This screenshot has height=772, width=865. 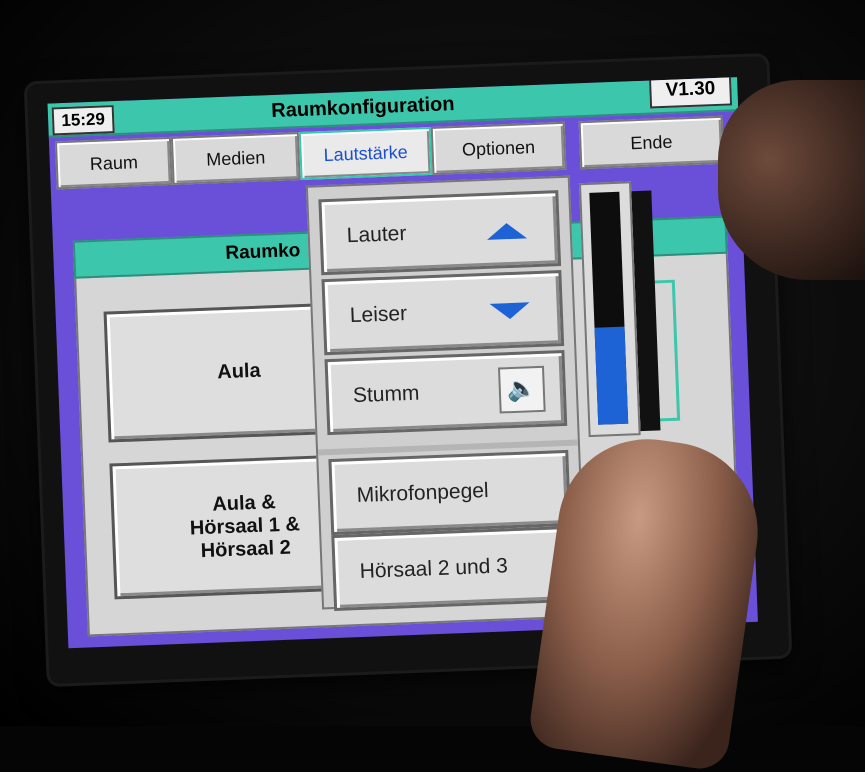 What do you see at coordinates (521, 389) in the screenshot?
I see `speaker-icon: 🔈` at bounding box center [521, 389].